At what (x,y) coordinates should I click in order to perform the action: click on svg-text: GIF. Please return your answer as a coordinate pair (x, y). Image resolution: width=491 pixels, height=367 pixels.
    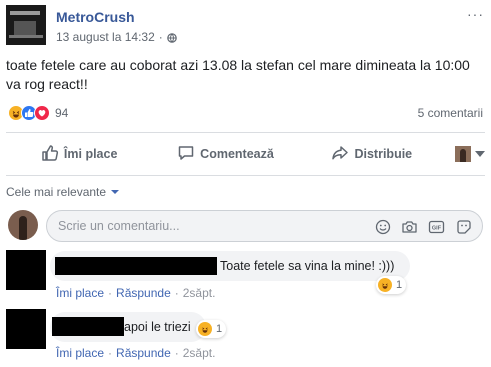
    Looking at the image, I should click on (437, 228).